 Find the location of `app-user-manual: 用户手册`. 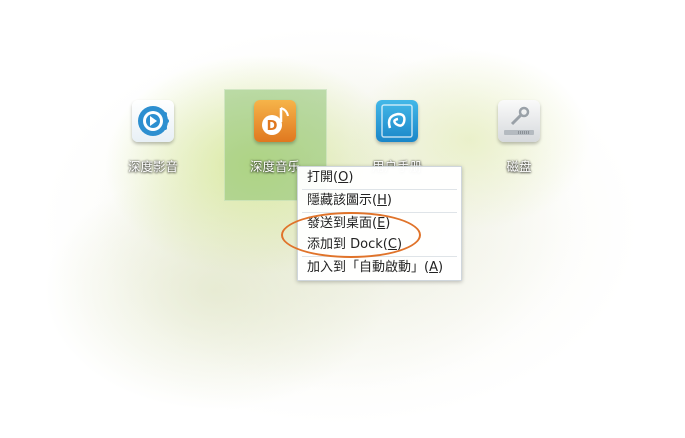

app-user-manual: 用户手册 is located at coordinates (397, 137).